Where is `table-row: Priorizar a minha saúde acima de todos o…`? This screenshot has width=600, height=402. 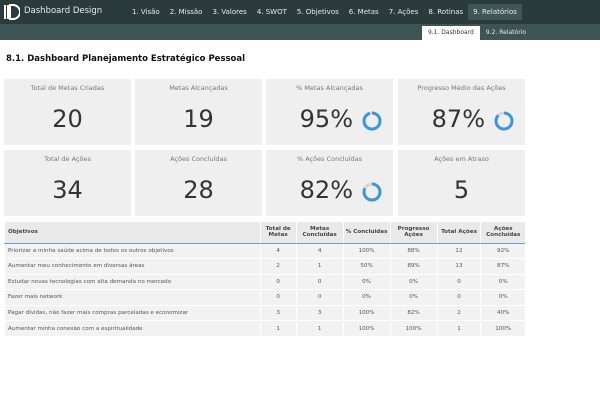
table-row: Priorizar a minha saúde acima de todos o… is located at coordinates (264, 250).